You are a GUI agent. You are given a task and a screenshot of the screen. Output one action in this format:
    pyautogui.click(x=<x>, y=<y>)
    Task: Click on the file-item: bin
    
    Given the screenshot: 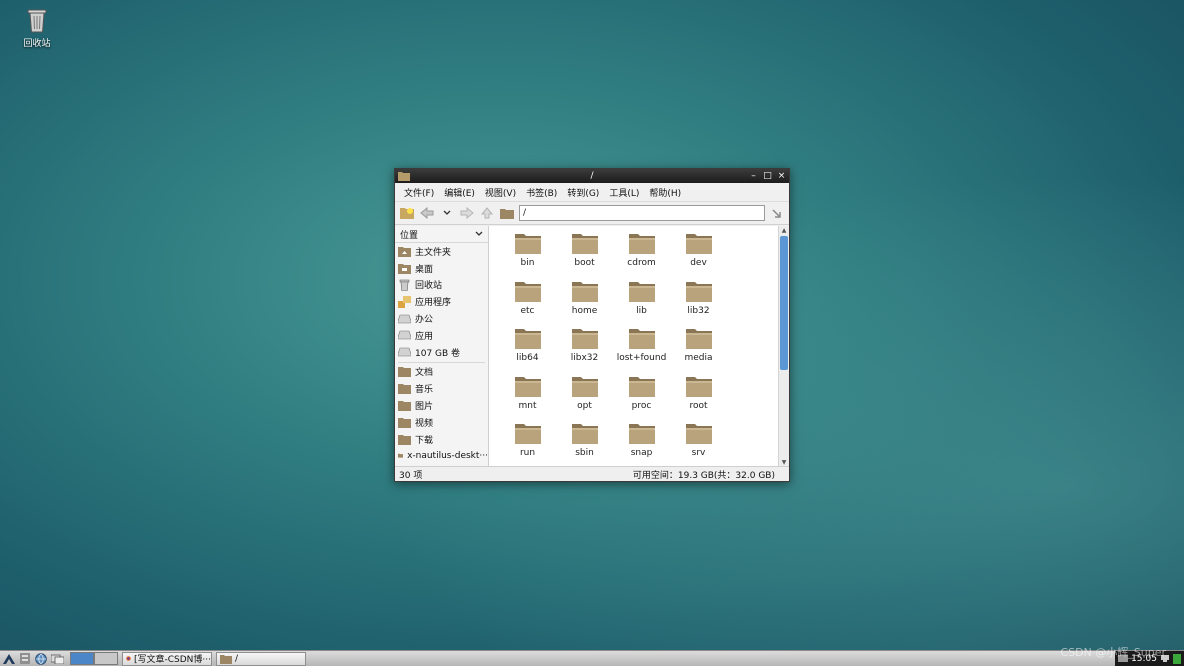 What is the action you would take?
    pyautogui.click(x=527, y=255)
    